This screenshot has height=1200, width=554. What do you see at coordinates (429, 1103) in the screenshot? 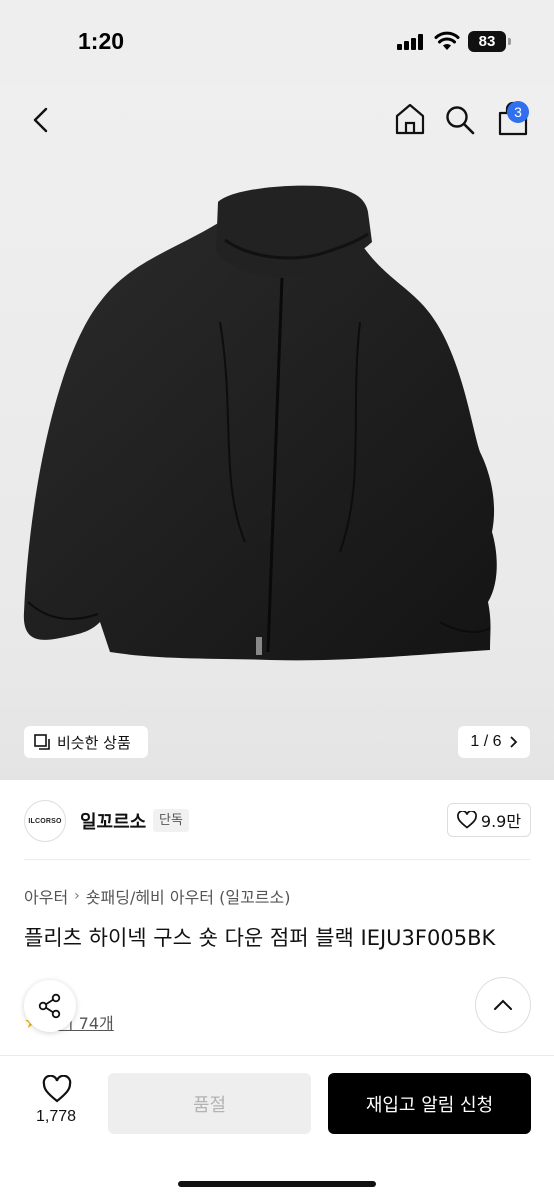
I see `restock-alert-button: 재입고 알림 신청` at bounding box center [429, 1103].